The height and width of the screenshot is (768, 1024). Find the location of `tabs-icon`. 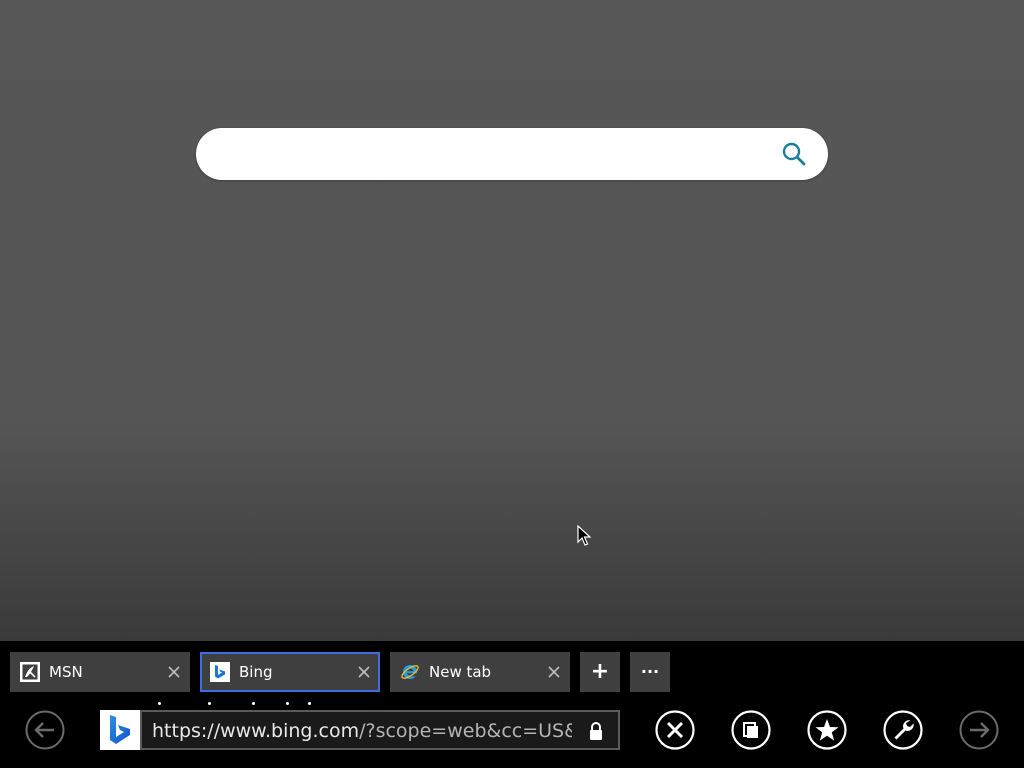

tabs-icon is located at coordinates (751, 730).